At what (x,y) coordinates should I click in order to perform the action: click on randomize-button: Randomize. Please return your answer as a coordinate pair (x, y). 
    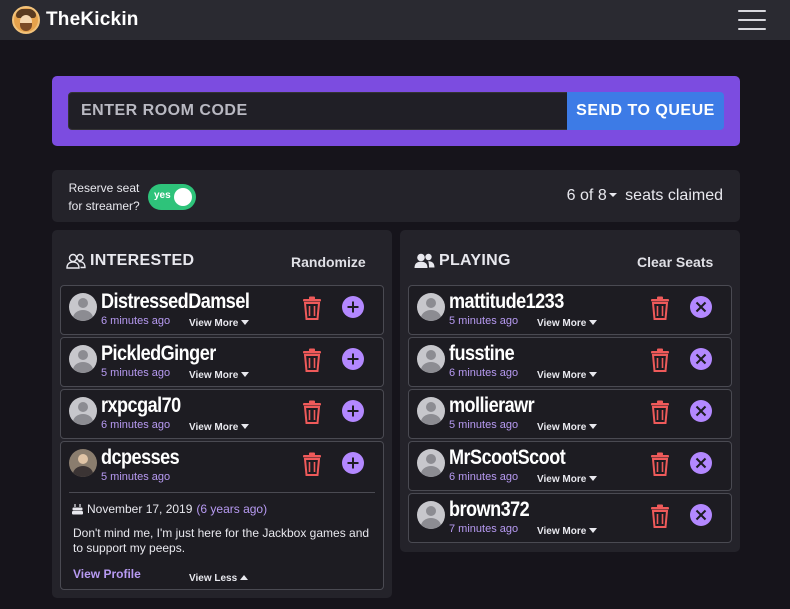
    Looking at the image, I should click on (328, 262).